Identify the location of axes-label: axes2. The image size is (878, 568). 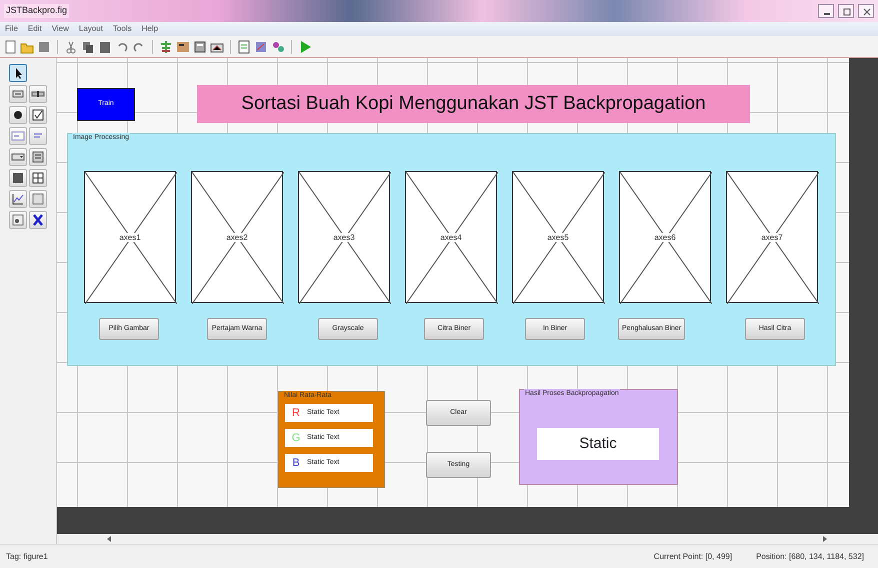
(237, 237).